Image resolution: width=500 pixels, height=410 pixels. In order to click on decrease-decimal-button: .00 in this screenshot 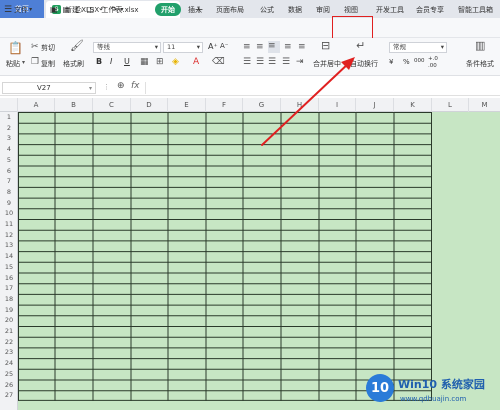, I will do `click(432, 66)`.